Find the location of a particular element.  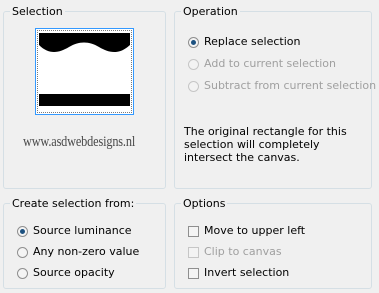

invert-selection-checkbox: Invert selection is located at coordinates (238, 273).